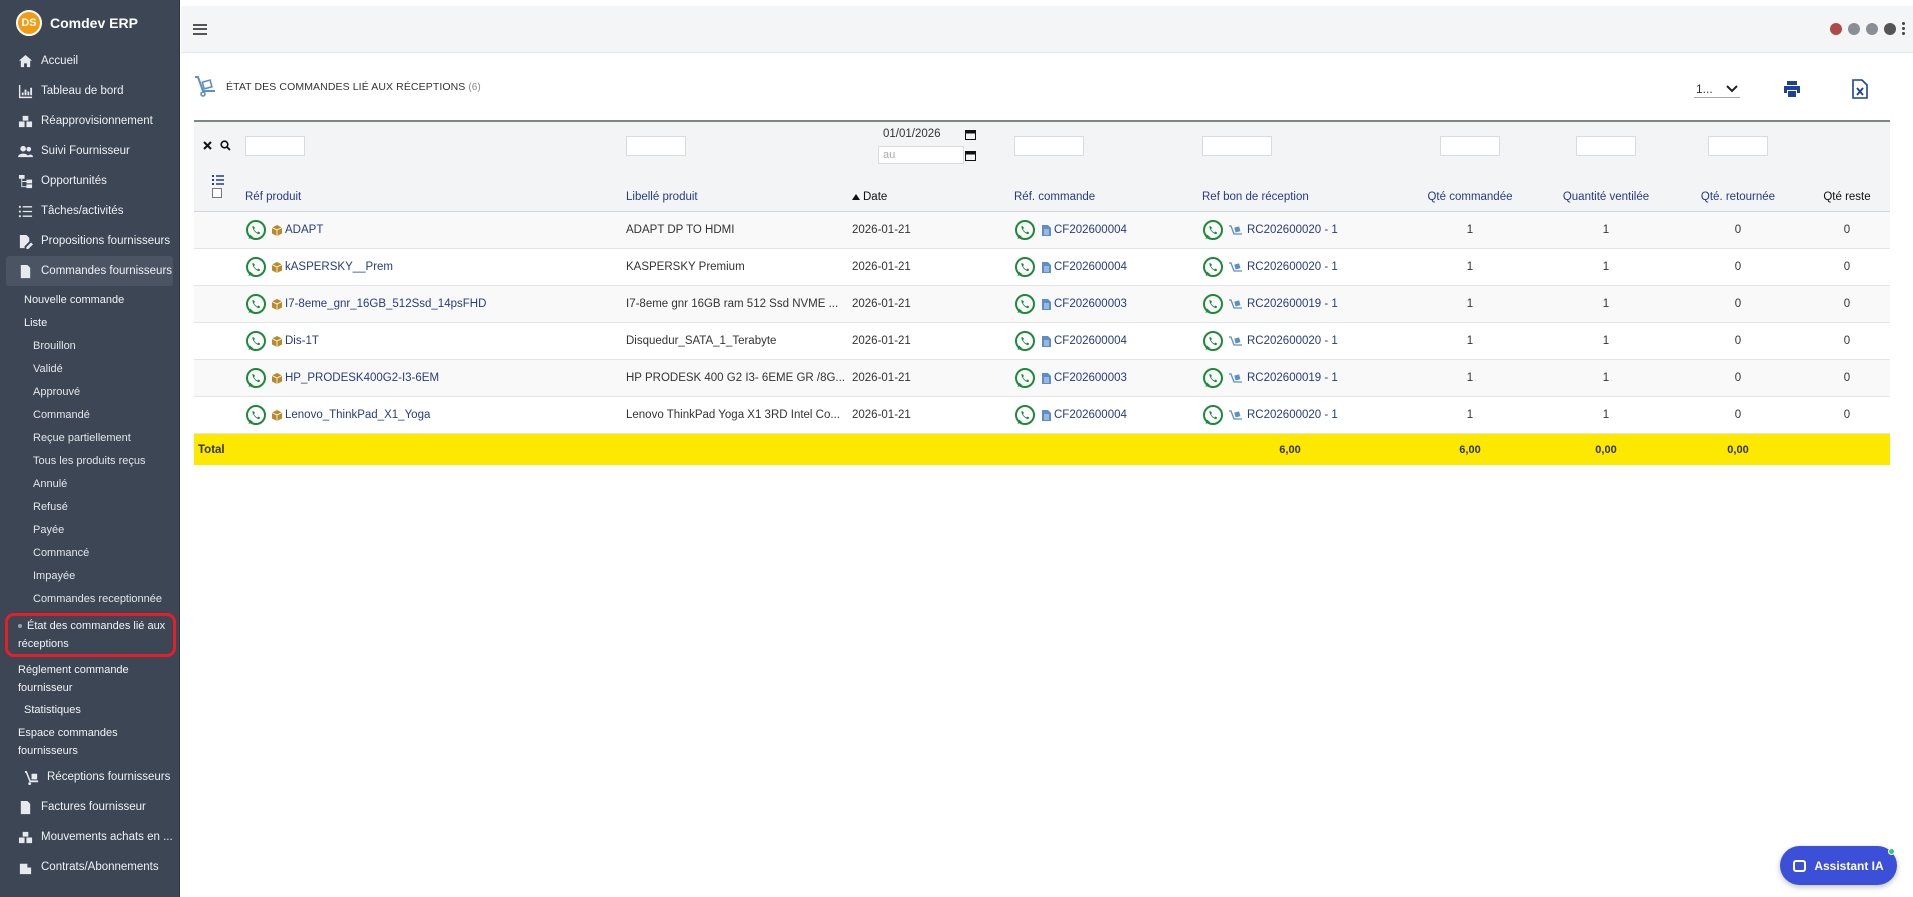 This screenshot has height=897, width=1913. Describe the element at coordinates (362, 378) in the screenshot. I see `ref-produit-link: HP_PRODESK400G2-I3-6EM` at that location.